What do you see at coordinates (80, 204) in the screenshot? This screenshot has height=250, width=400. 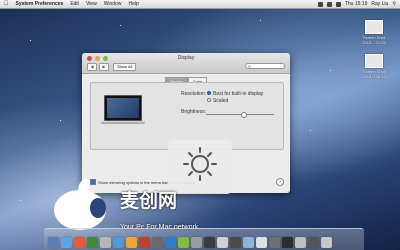 I see `apple-logo-watermark-icon` at bounding box center [80, 204].